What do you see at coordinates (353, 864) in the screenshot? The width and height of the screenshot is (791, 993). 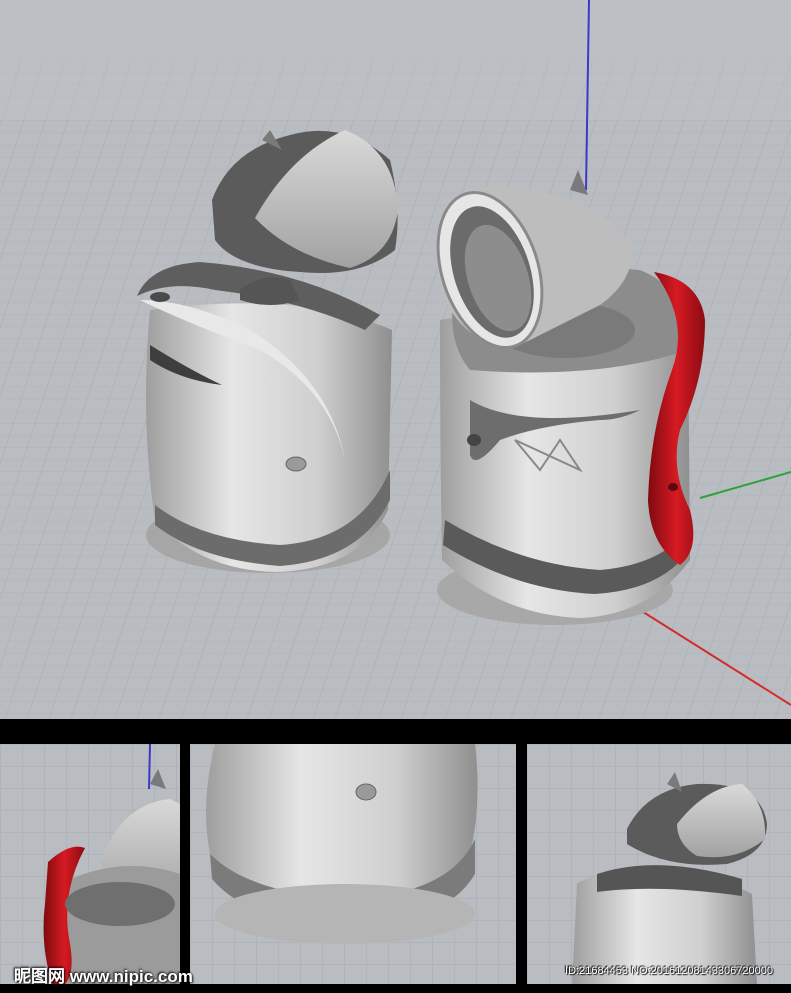 I see `detail-viewport-center` at bounding box center [353, 864].